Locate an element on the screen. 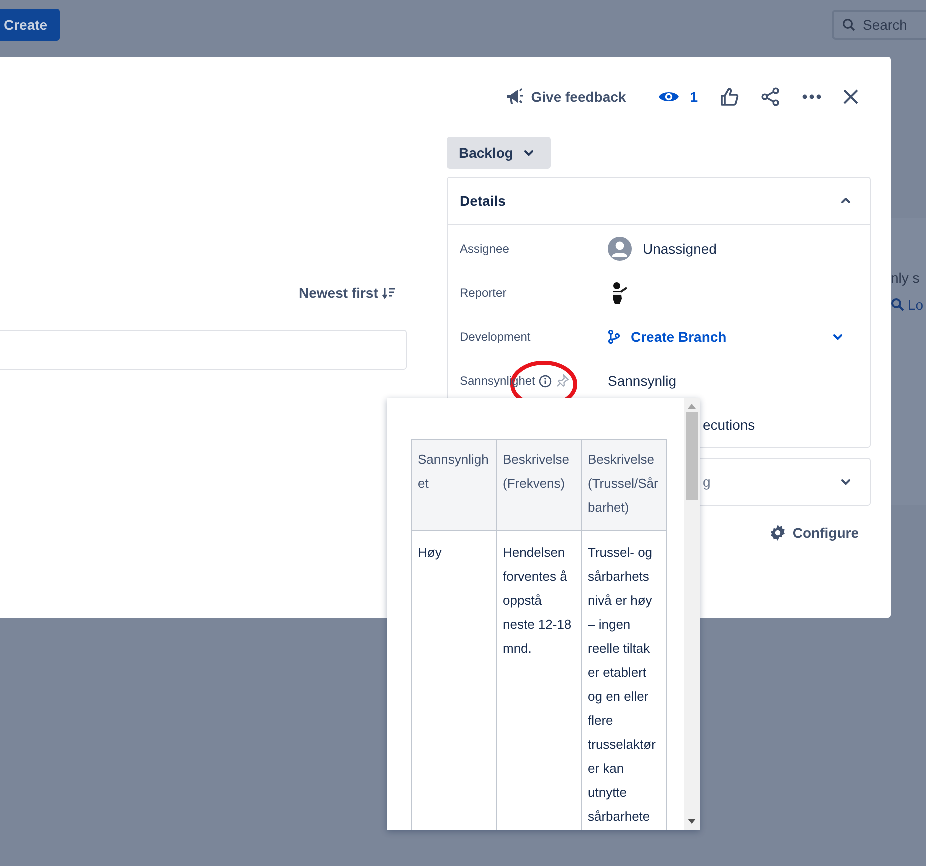 The height and width of the screenshot is (866, 926). column-header: Beskrivelse (Trussel/Sårbarhet) is located at coordinates (624, 485).